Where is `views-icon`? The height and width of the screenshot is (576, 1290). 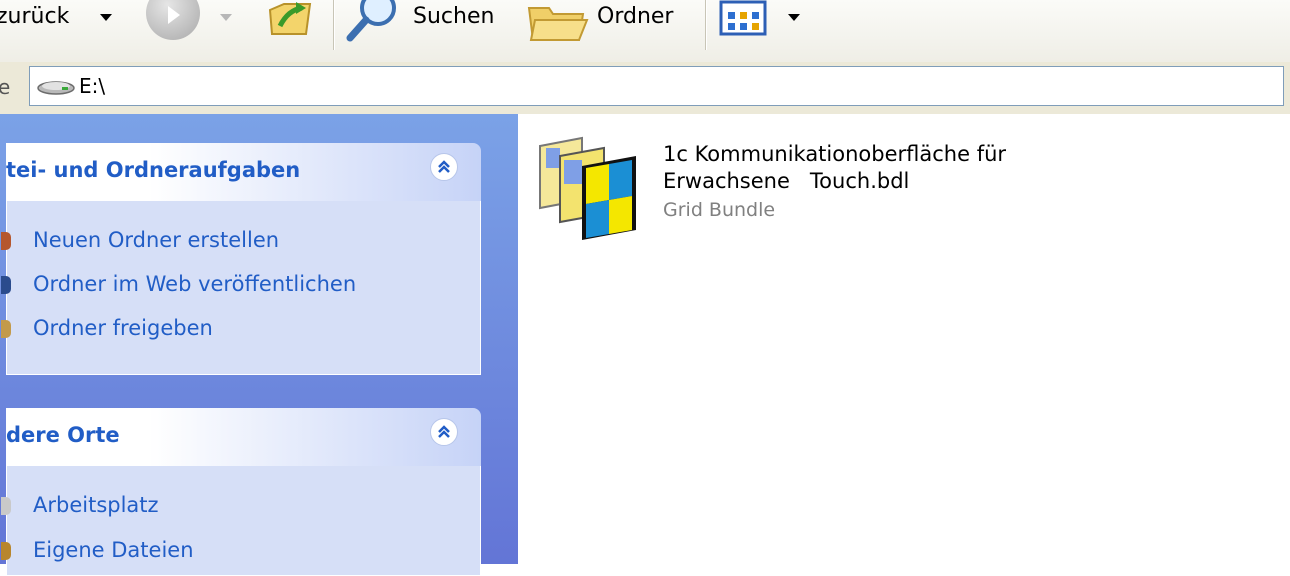 views-icon is located at coordinates (744, 19).